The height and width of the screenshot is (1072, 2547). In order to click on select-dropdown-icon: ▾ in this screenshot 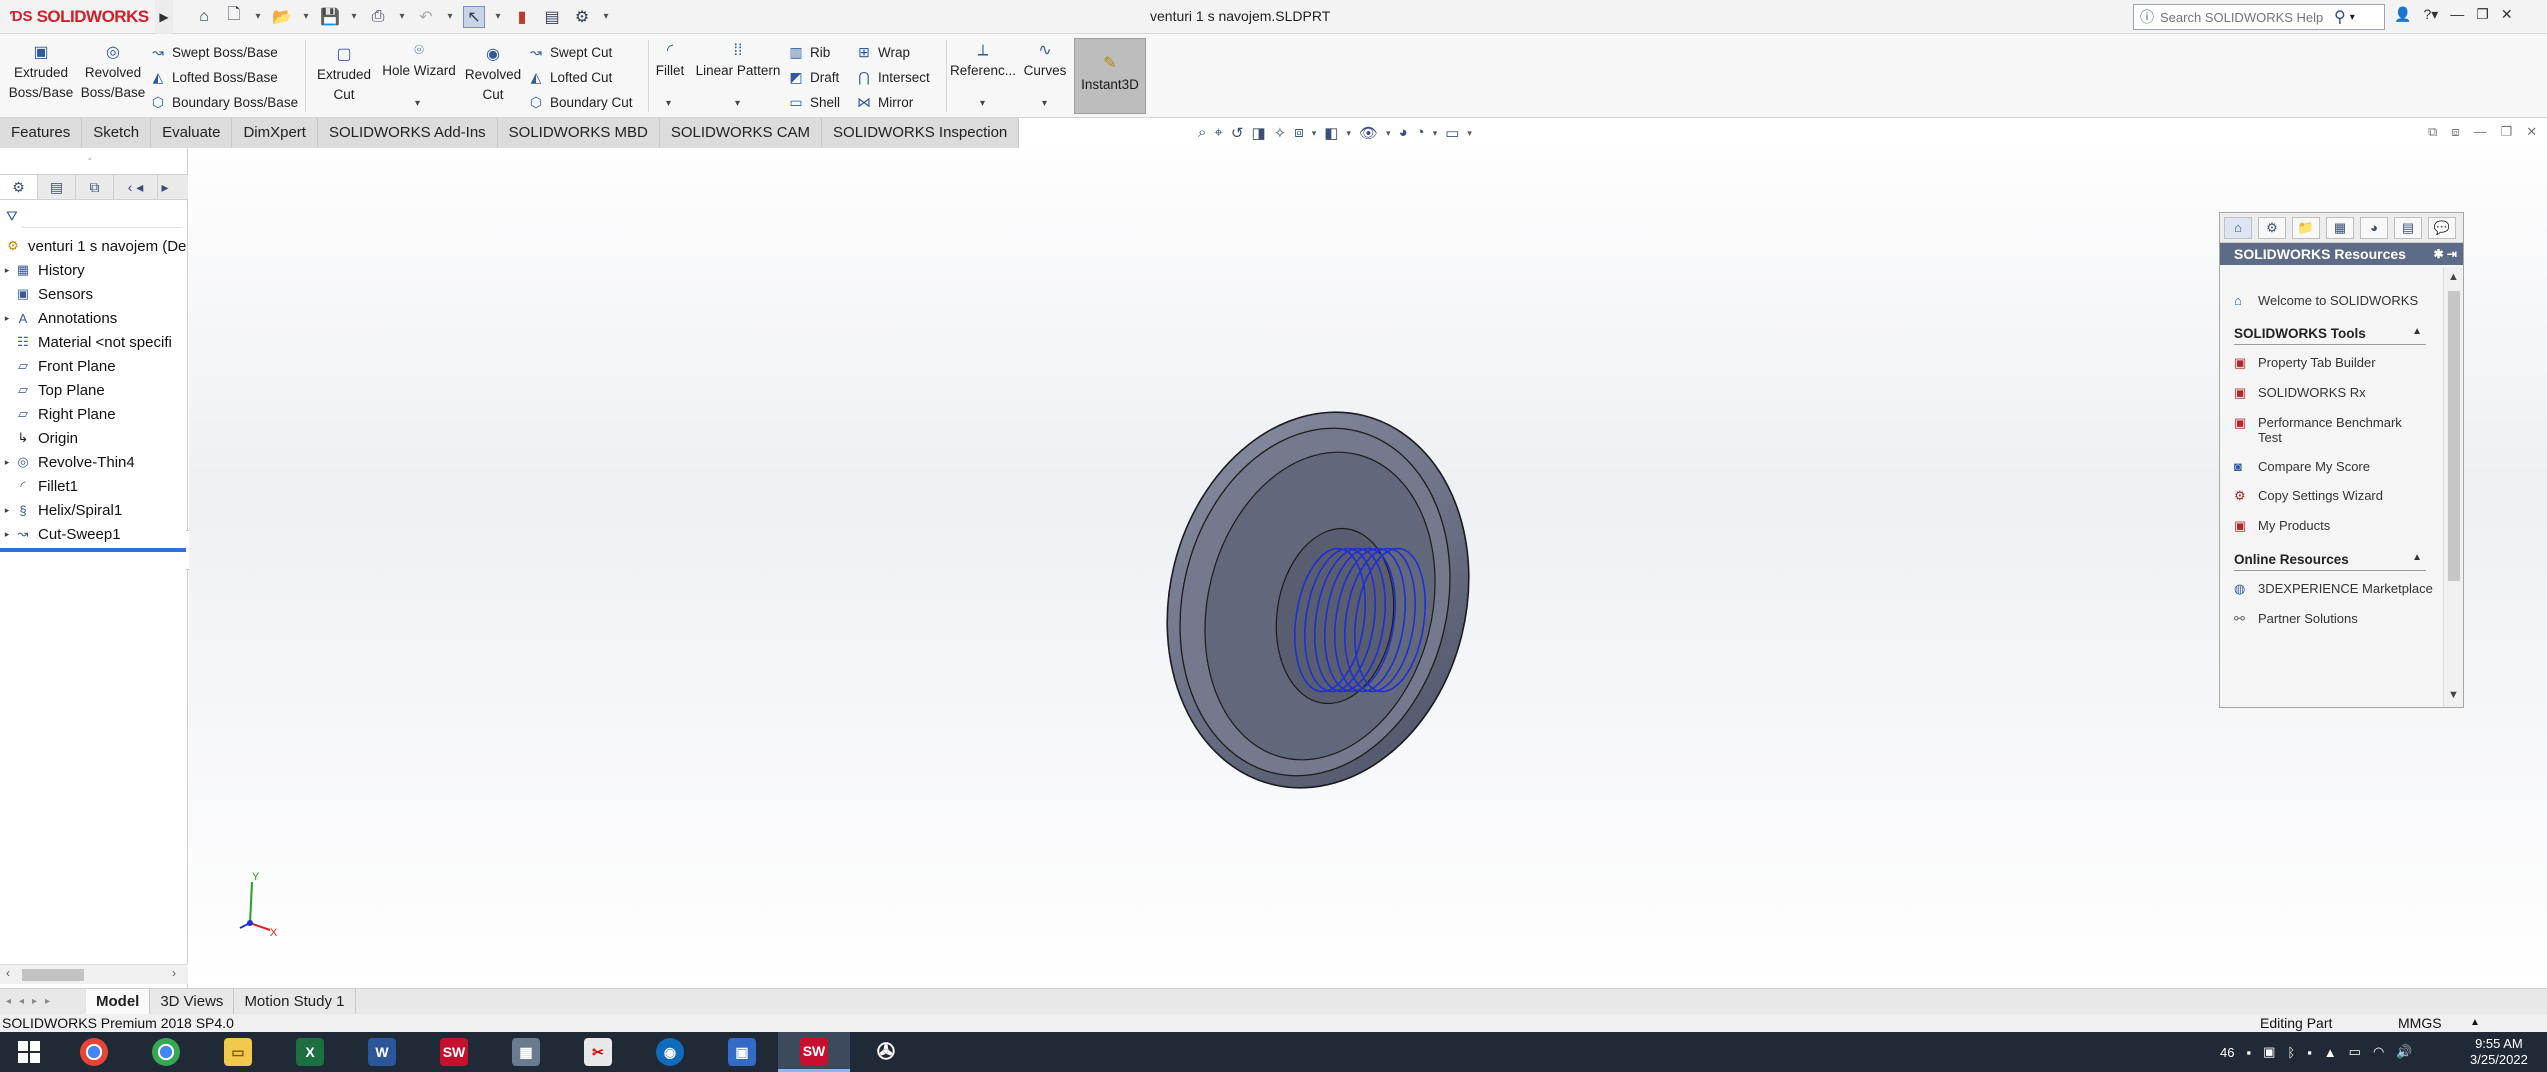, I will do `click(498, 16)`.